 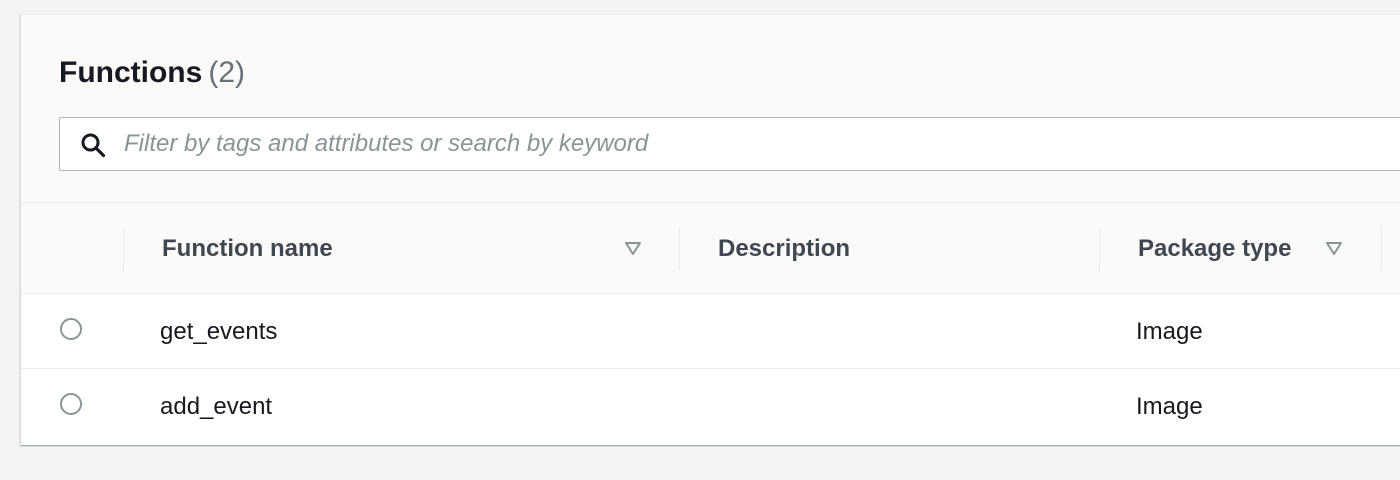 I want to click on search-input, so click(x=762, y=144).